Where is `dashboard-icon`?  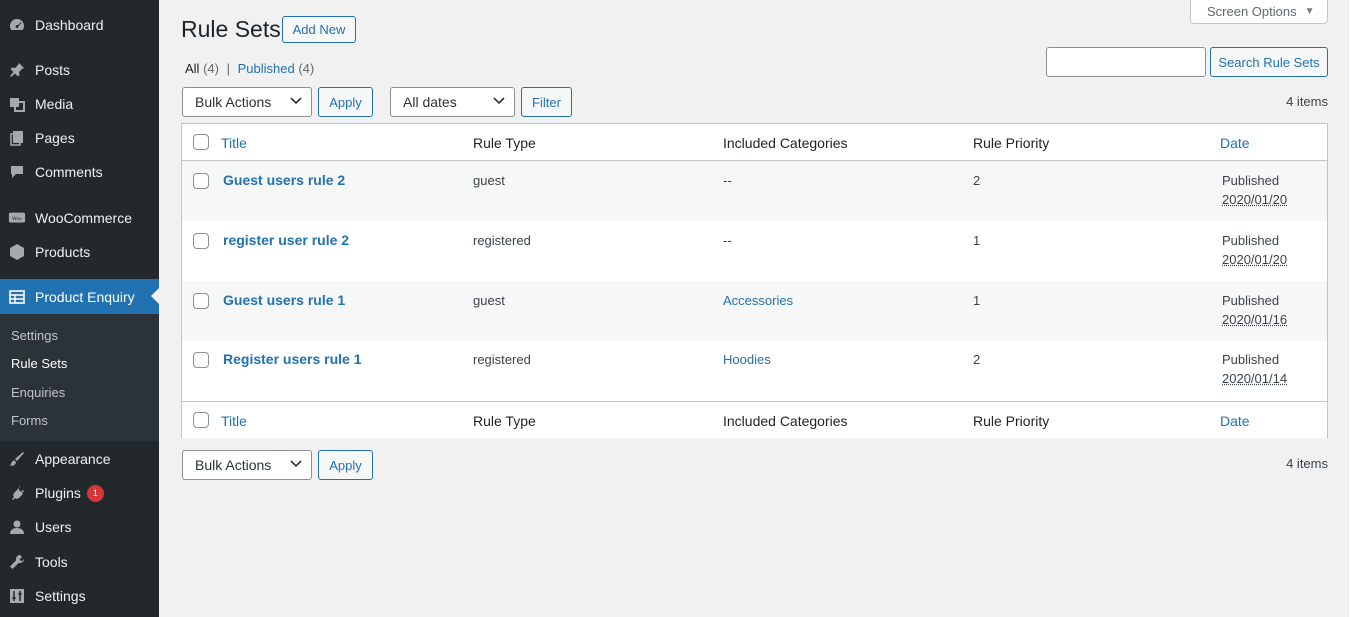 dashboard-icon is located at coordinates (17, 25).